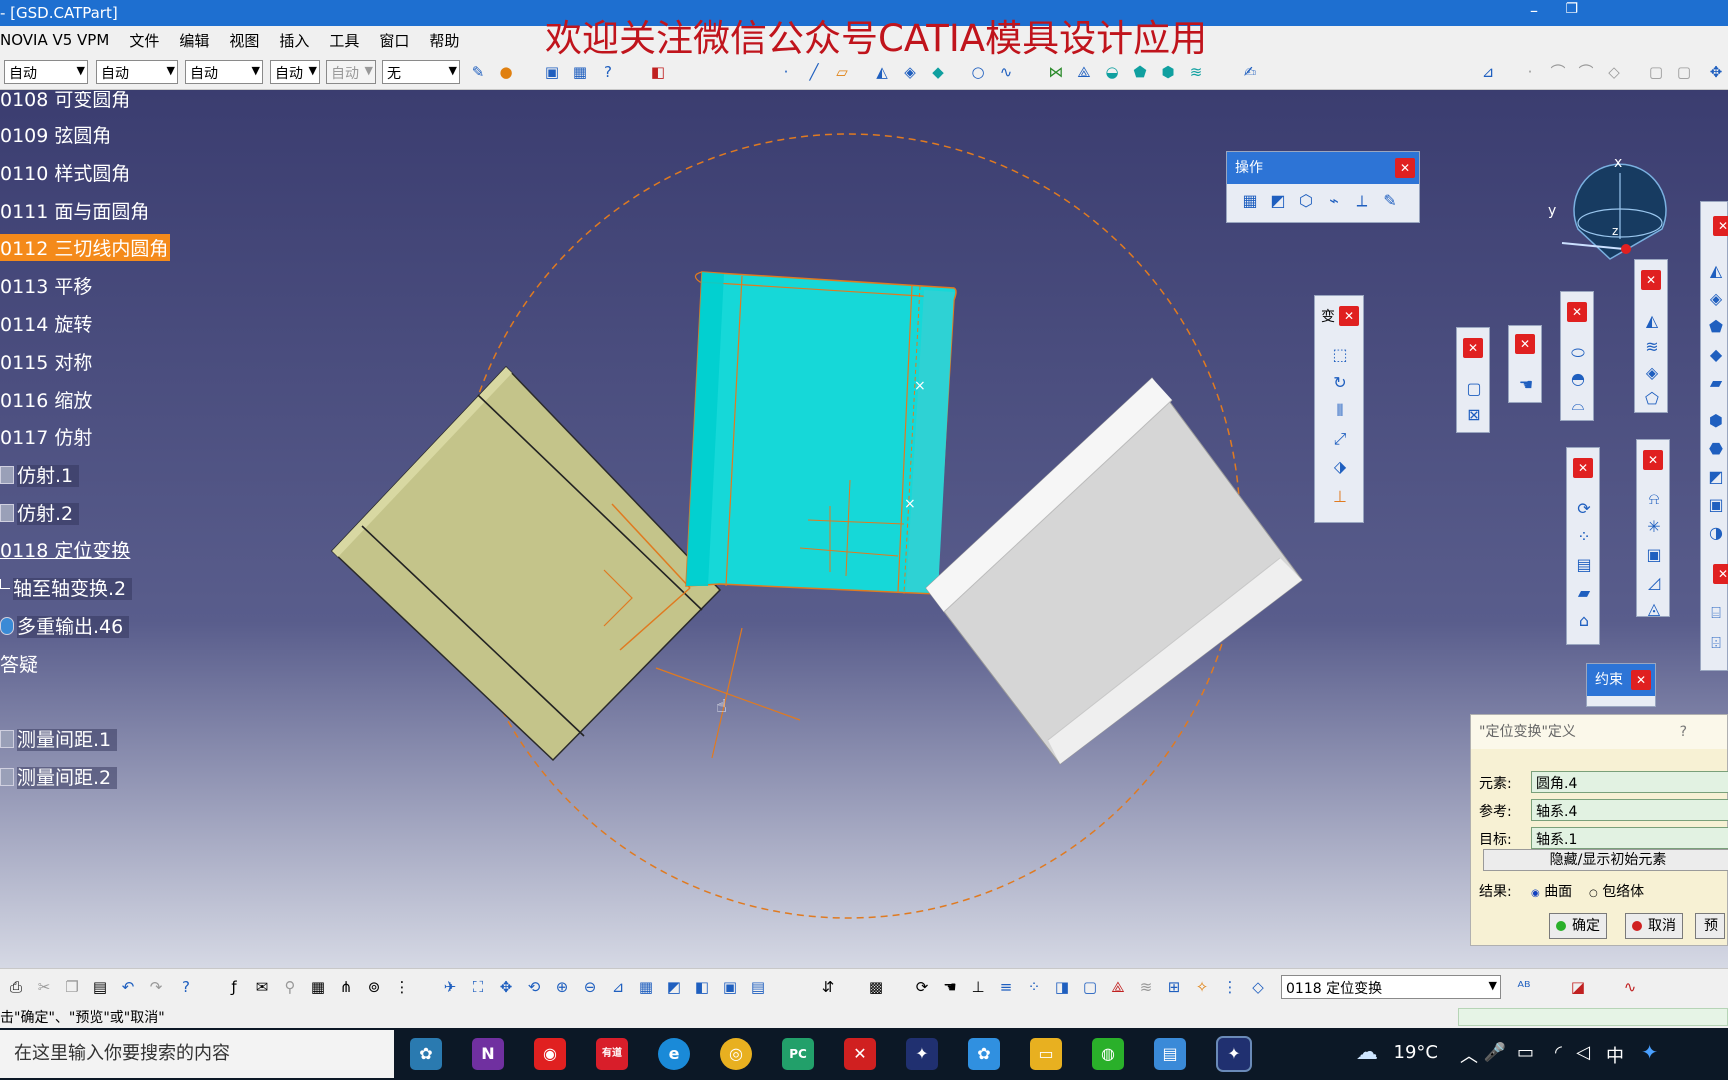 Image resolution: width=1728 pixels, height=1080 pixels. What do you see at coordinates (1258, 987) in the screenshot?
I see `eraser-icon: ◇` at bounding box center [1258, 987].